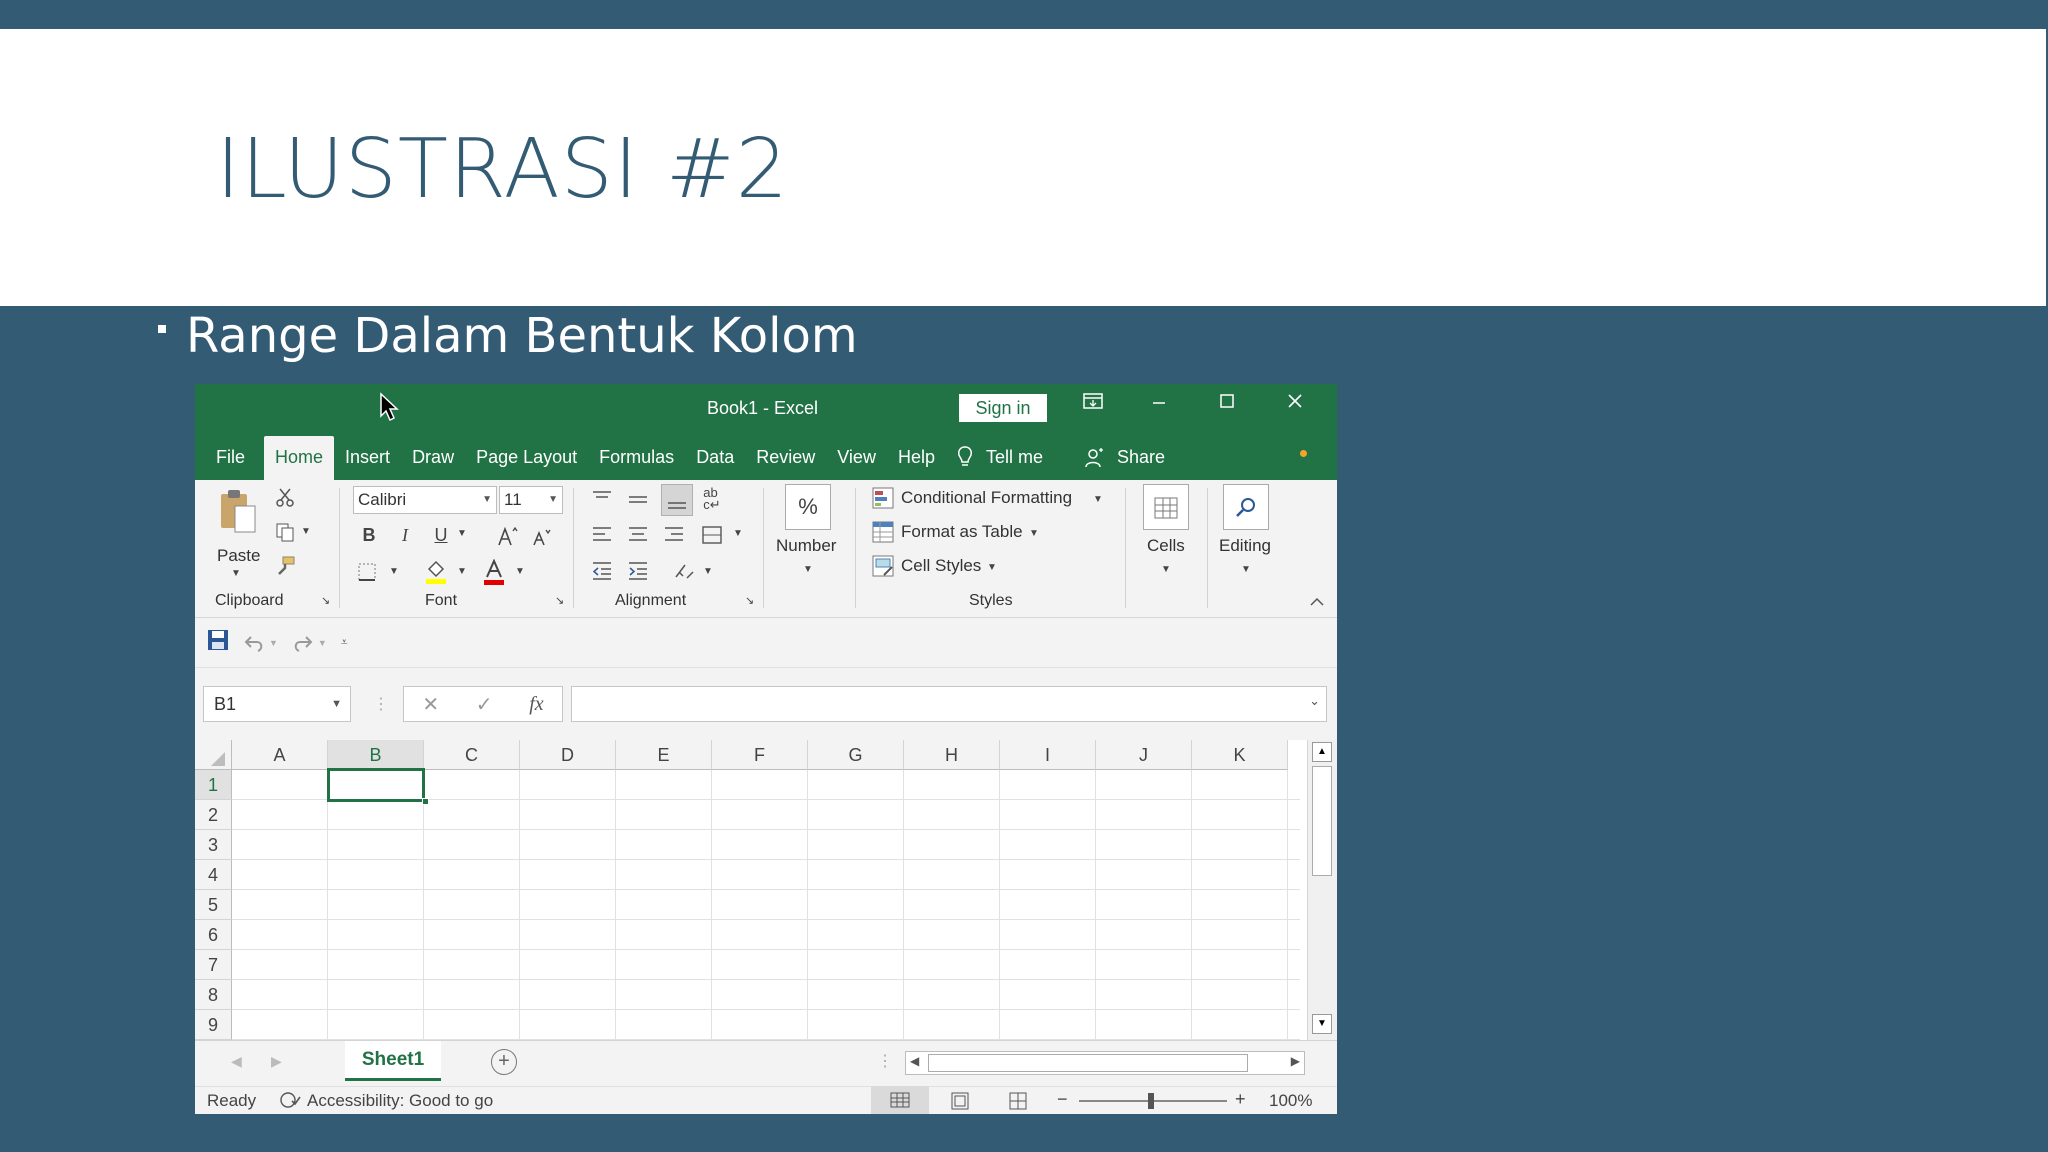 Image resolution: width=2048 pixels, height=1152 pixels. What do you see at coordinates (213, 965) in the screenshot?
I see `row-header-7: 7` at bounding box center [213, 965].